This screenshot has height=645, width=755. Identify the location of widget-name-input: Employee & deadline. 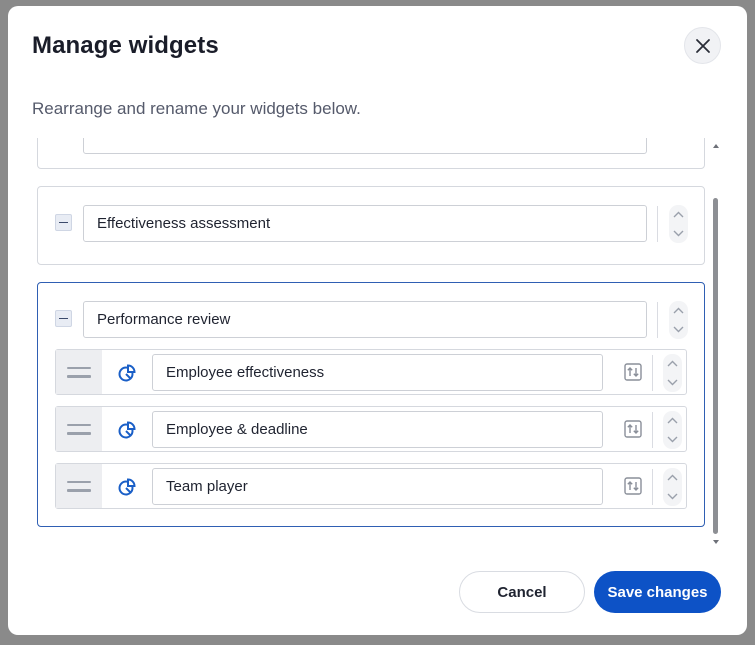
(377, 429).